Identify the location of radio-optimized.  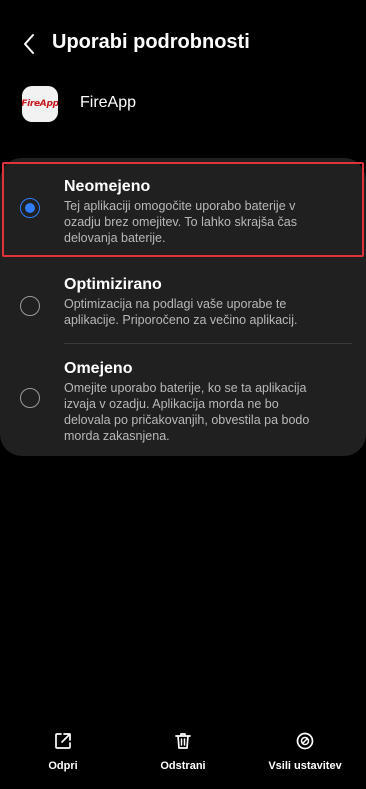
(30, 306).